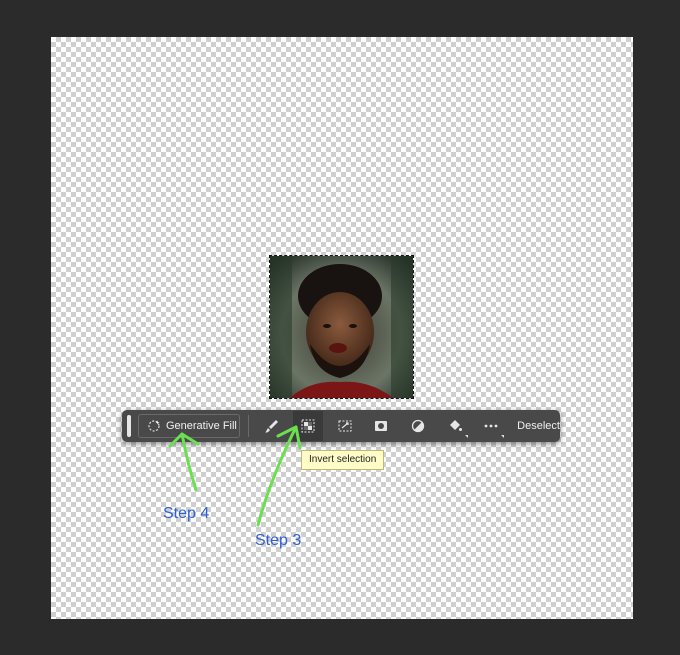 This screenshot has height=655, width=680. I want to click on step3-arrow-shaft, so click(277, 476).